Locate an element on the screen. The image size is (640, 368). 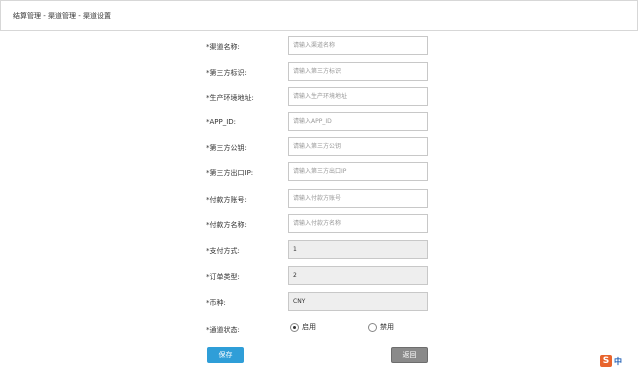
form-row-order-type: *订单类型: 2 is located at coordinates (320, 276).